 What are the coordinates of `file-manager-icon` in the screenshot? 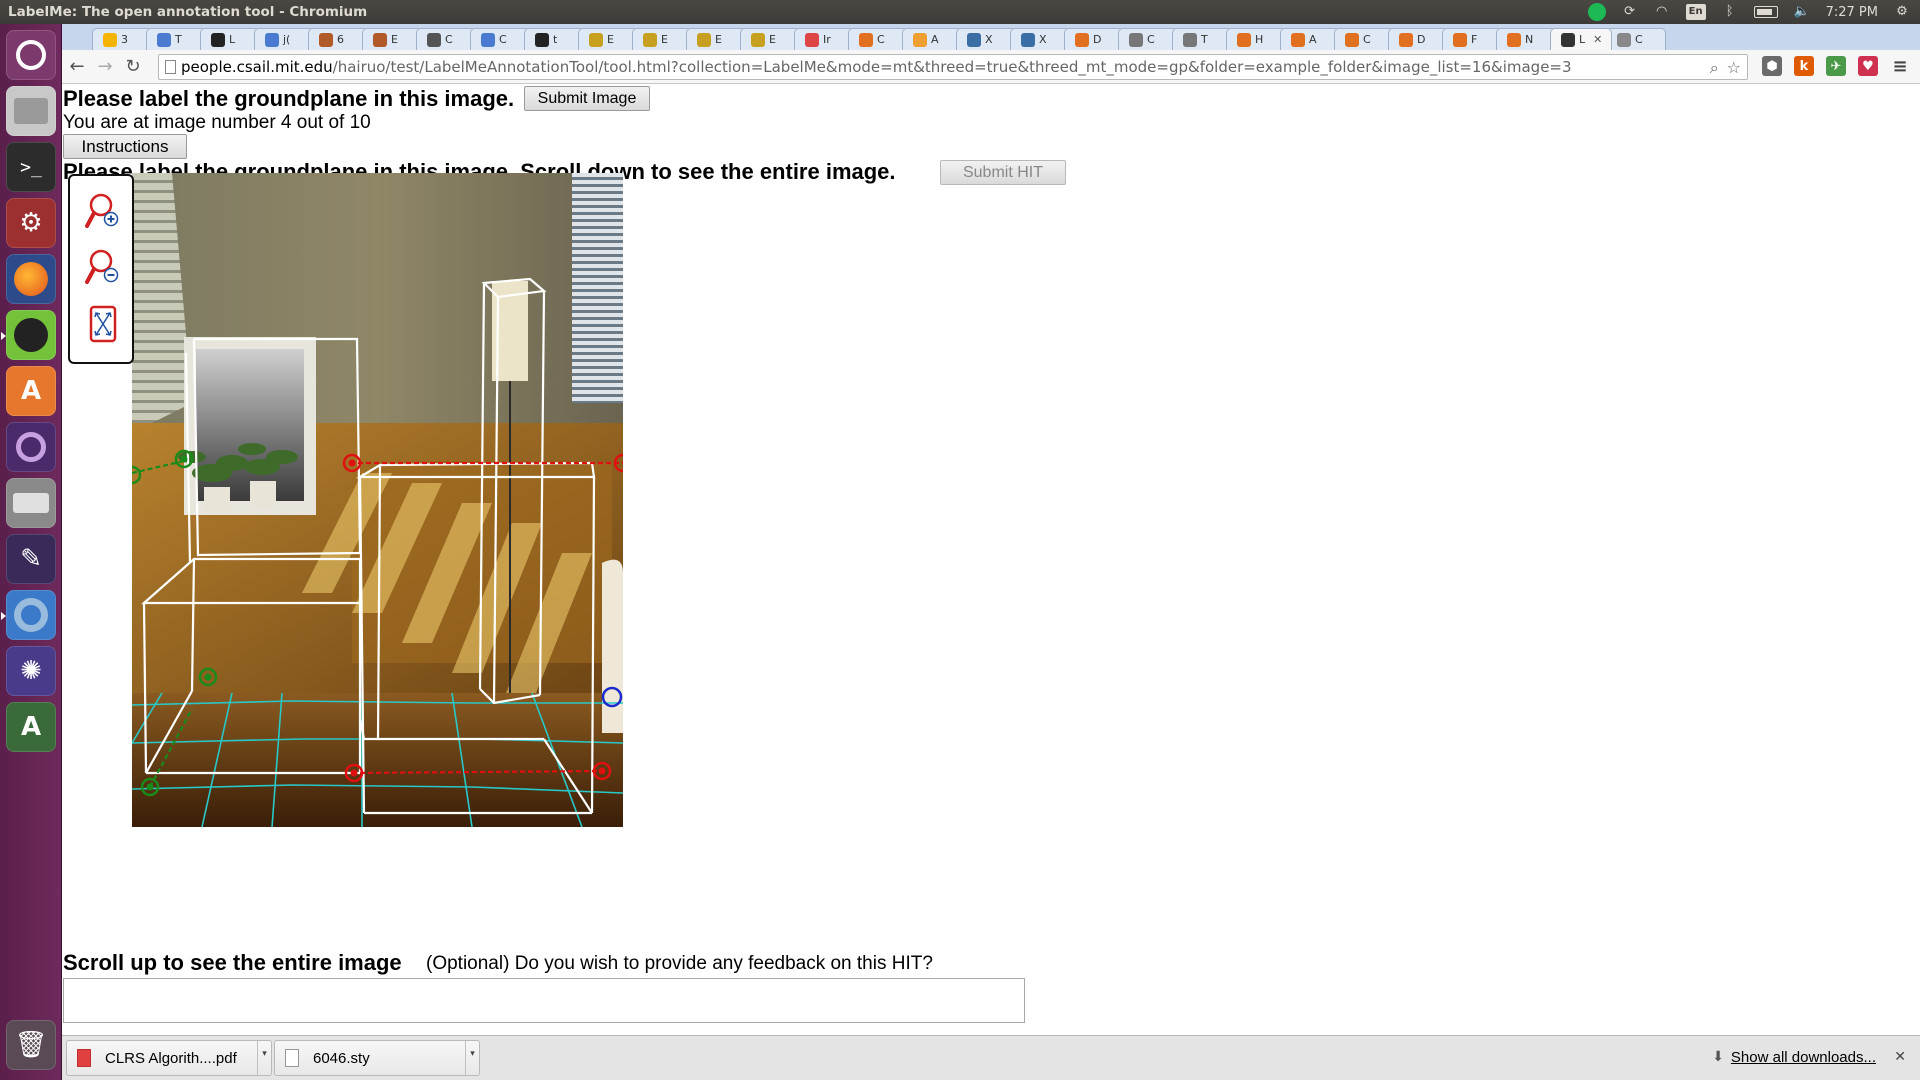 It's located at (31, 111).